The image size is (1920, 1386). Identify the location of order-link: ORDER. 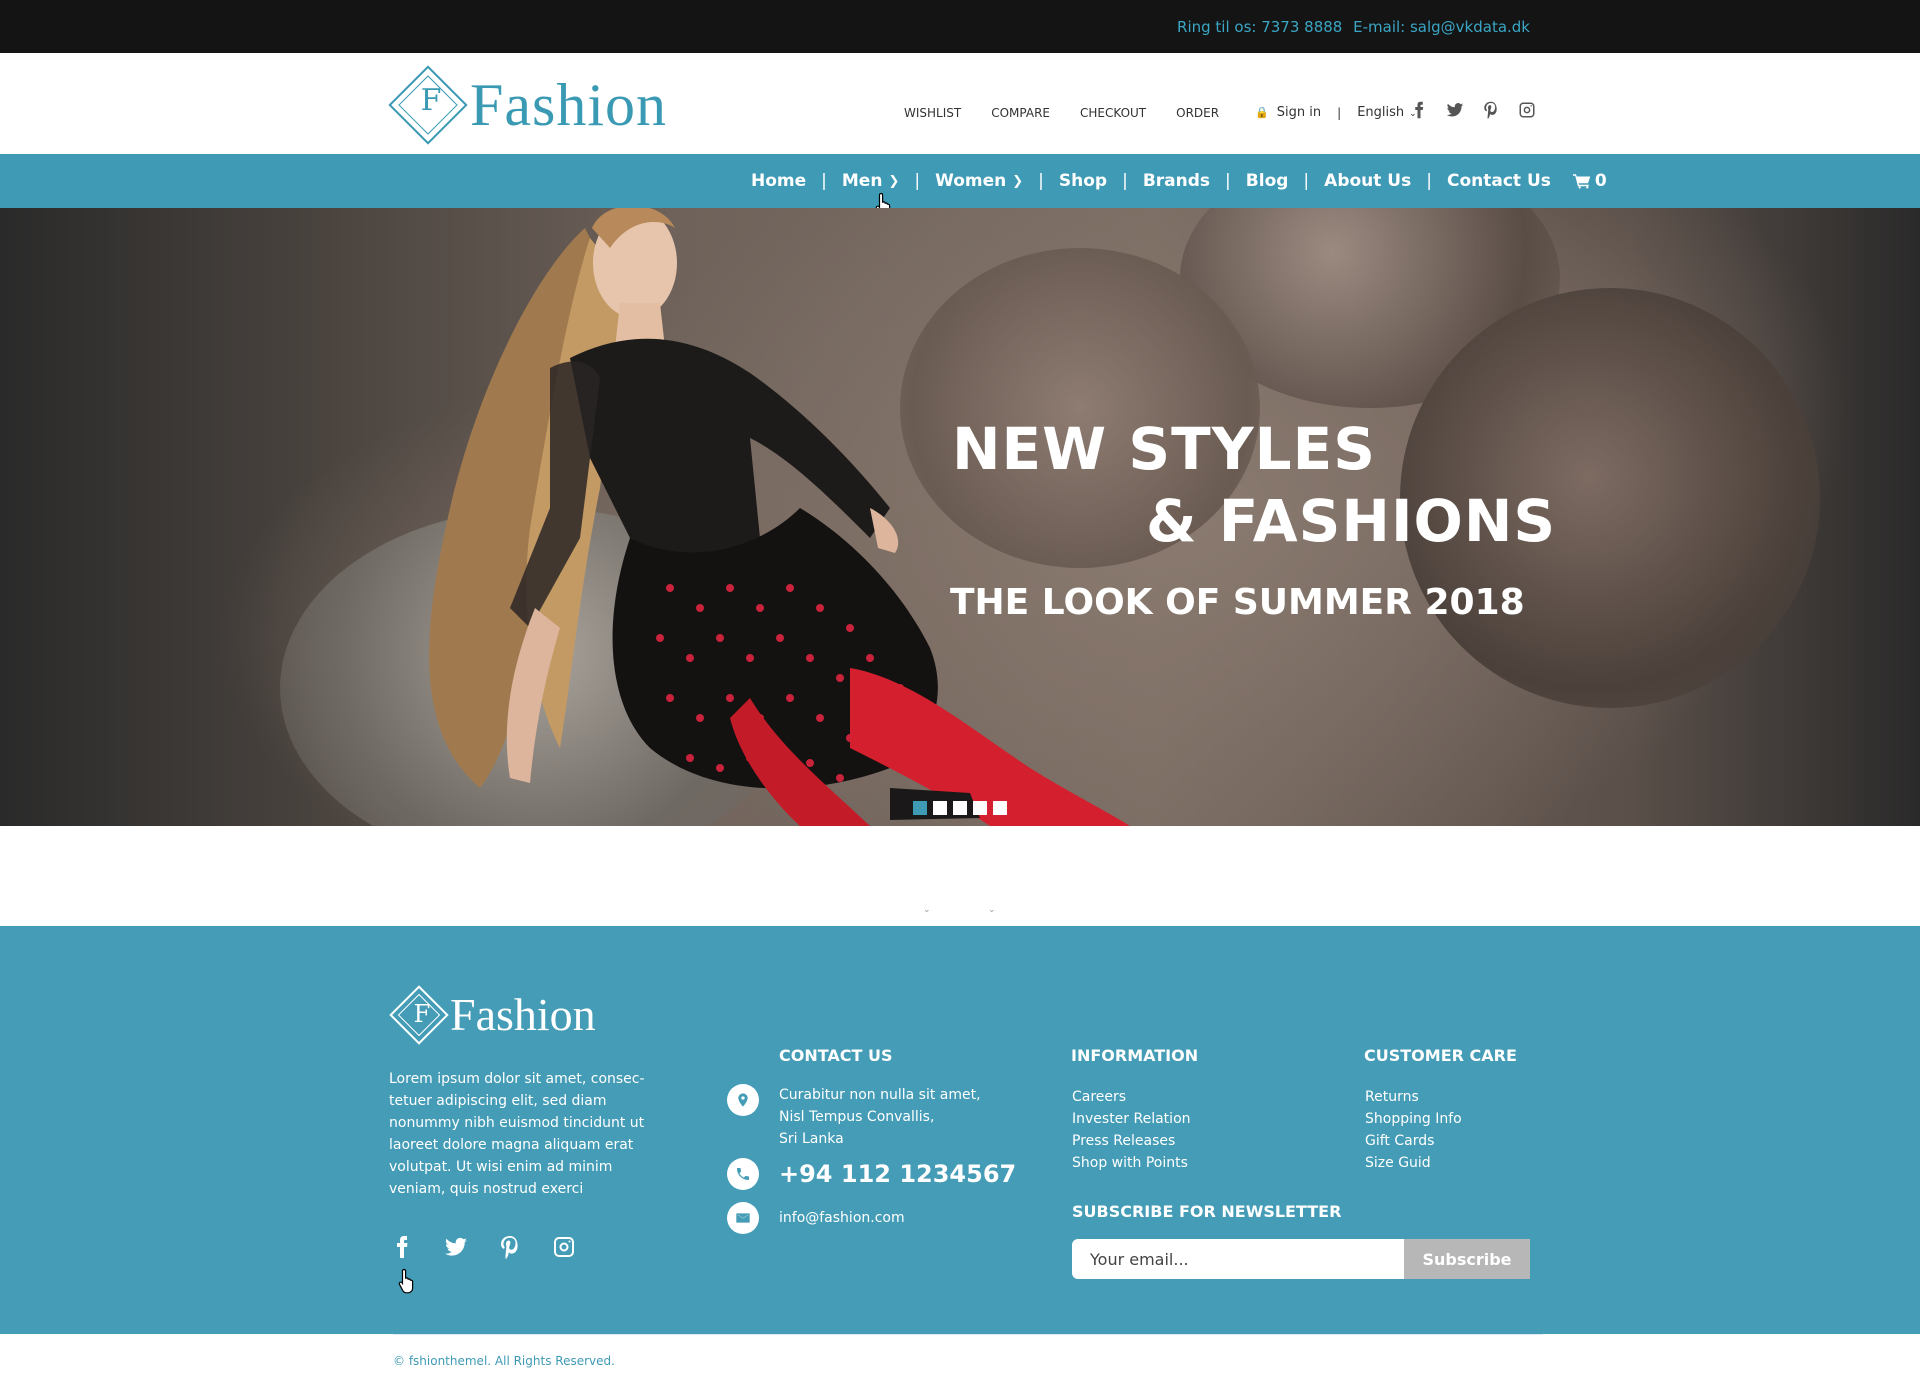
(1197, 113).